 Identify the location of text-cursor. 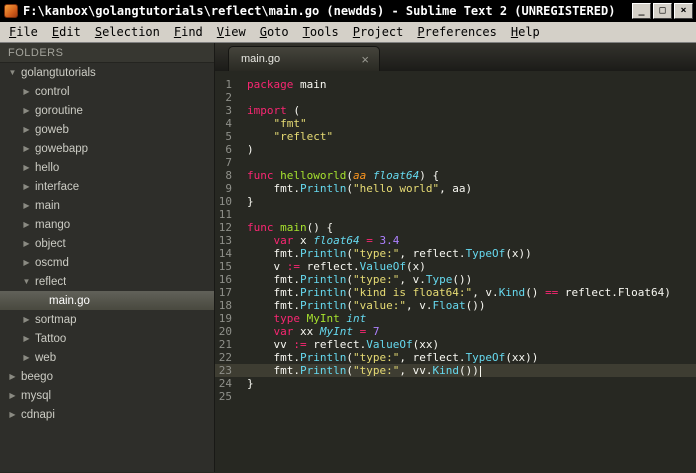
(480, 371).